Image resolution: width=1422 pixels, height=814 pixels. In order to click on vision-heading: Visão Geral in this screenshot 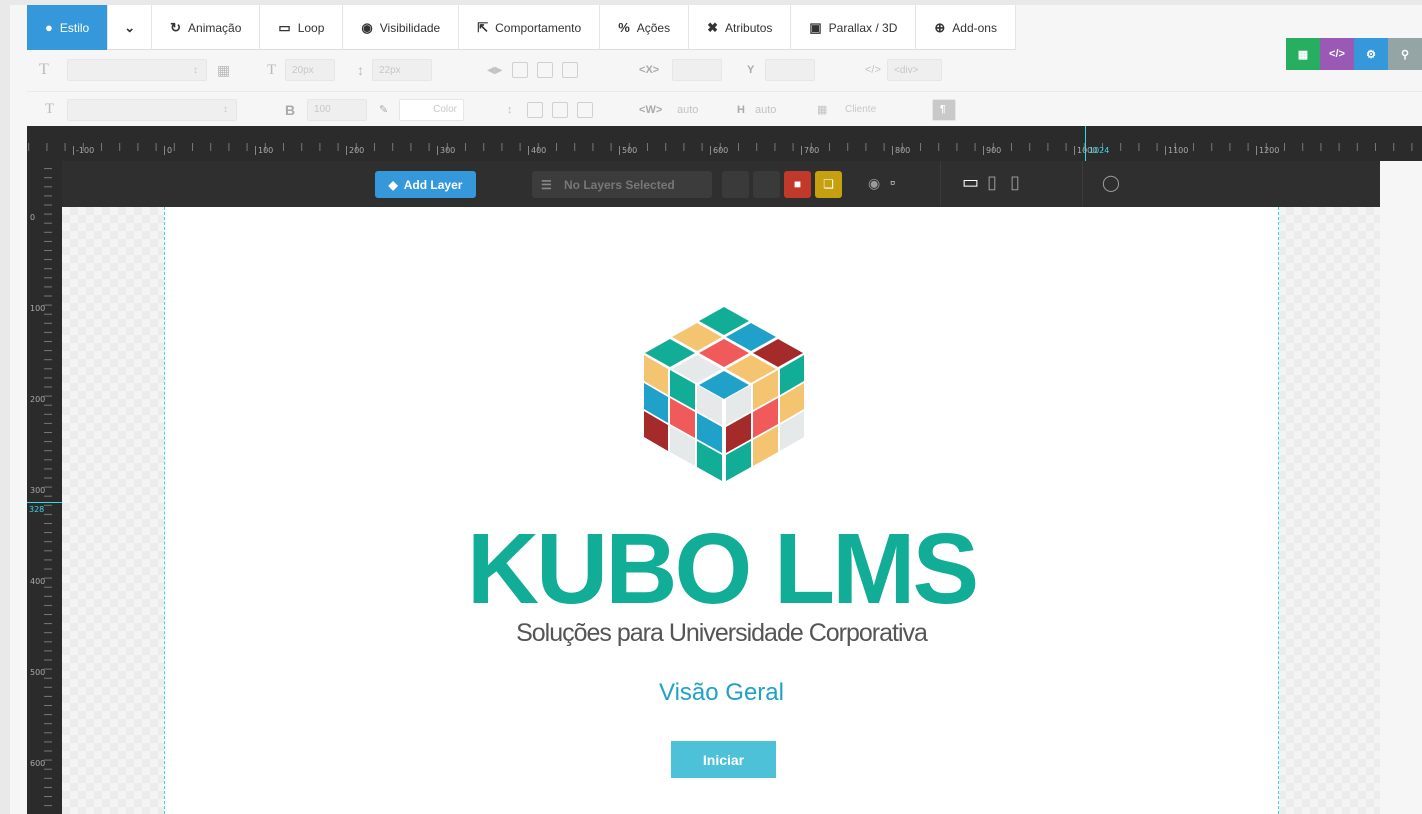, I will do `click(721, 693)`.